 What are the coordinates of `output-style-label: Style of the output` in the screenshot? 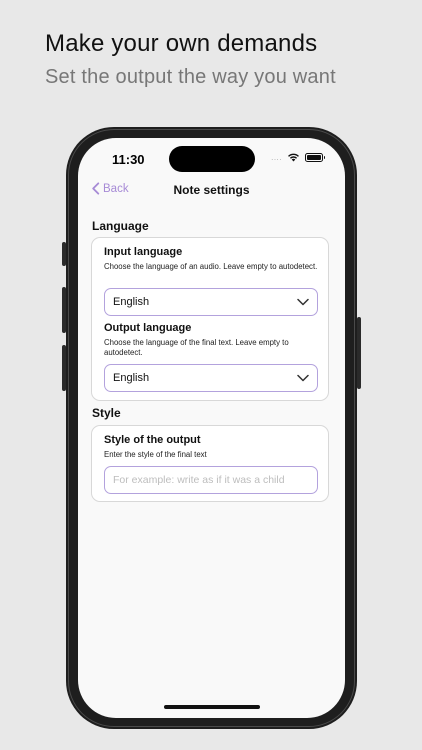 It's located at (152, 440).